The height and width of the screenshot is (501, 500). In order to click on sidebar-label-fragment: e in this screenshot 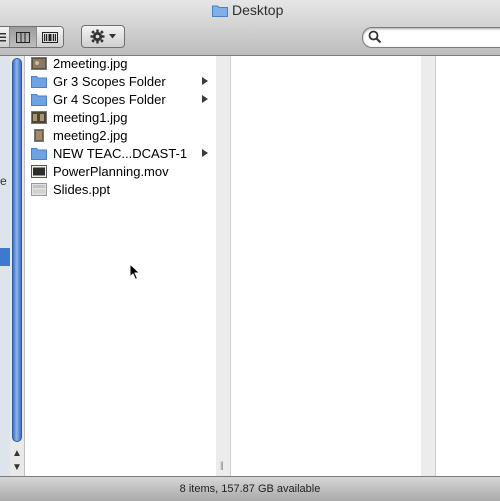, I will do `click(3, 181)`.